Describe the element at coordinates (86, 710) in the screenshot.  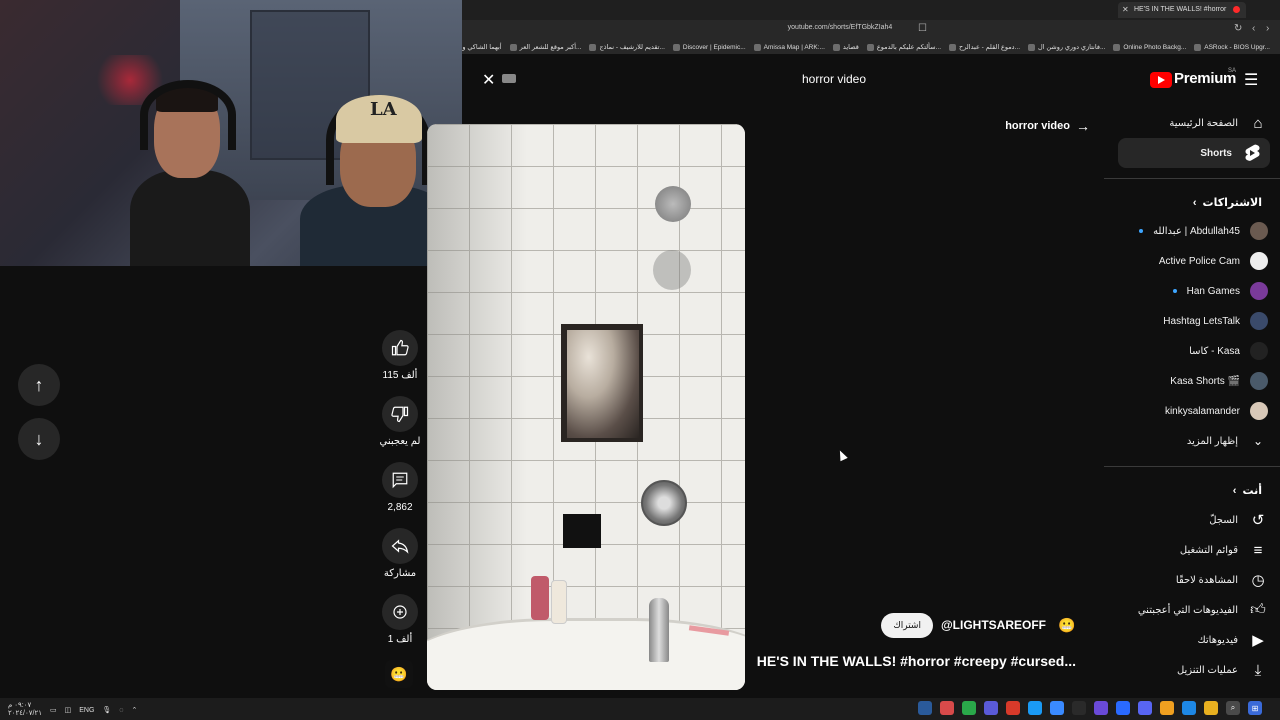
I see `language-indicator: ENG` at that location.